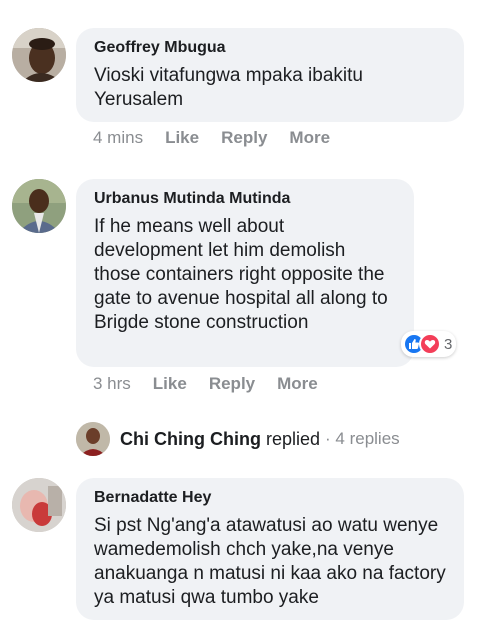  What do you see at coordinates (362, 439) in the screenshot?
I see `reply-count: · 4 replies` at bounding box center [362, 439].